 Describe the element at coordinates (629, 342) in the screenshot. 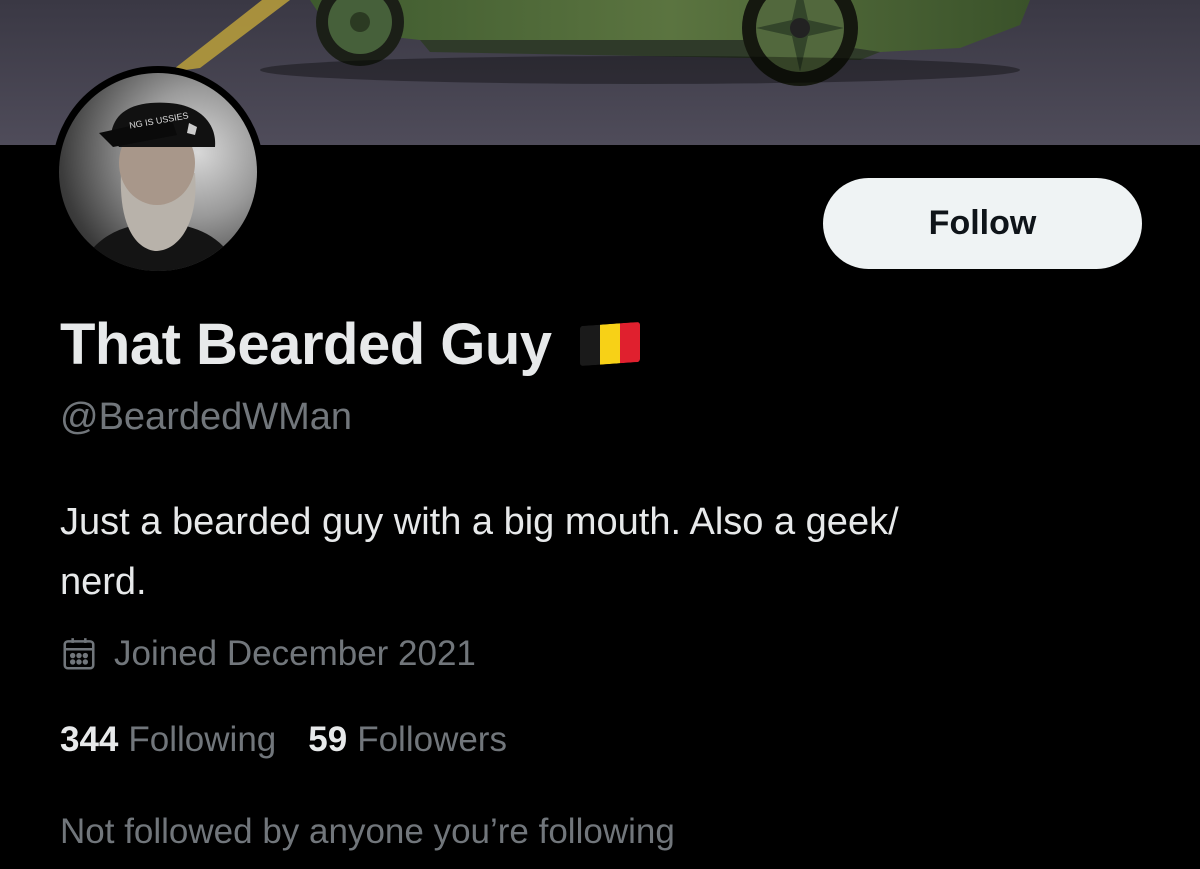

I see `flag-red-stripe` at that location.